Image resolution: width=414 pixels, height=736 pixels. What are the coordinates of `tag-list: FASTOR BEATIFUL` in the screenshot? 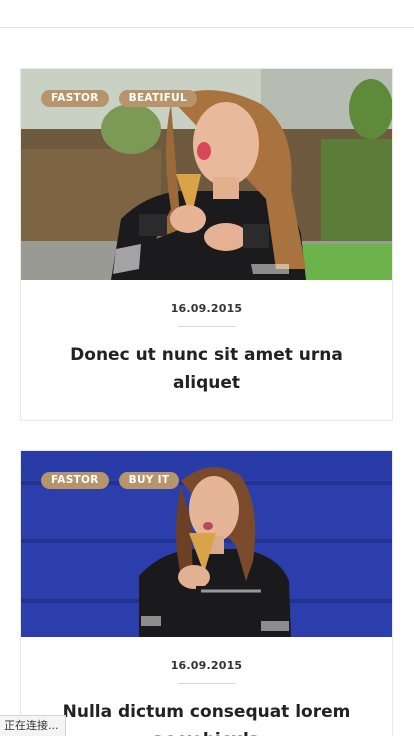 It's located at (119, 98).